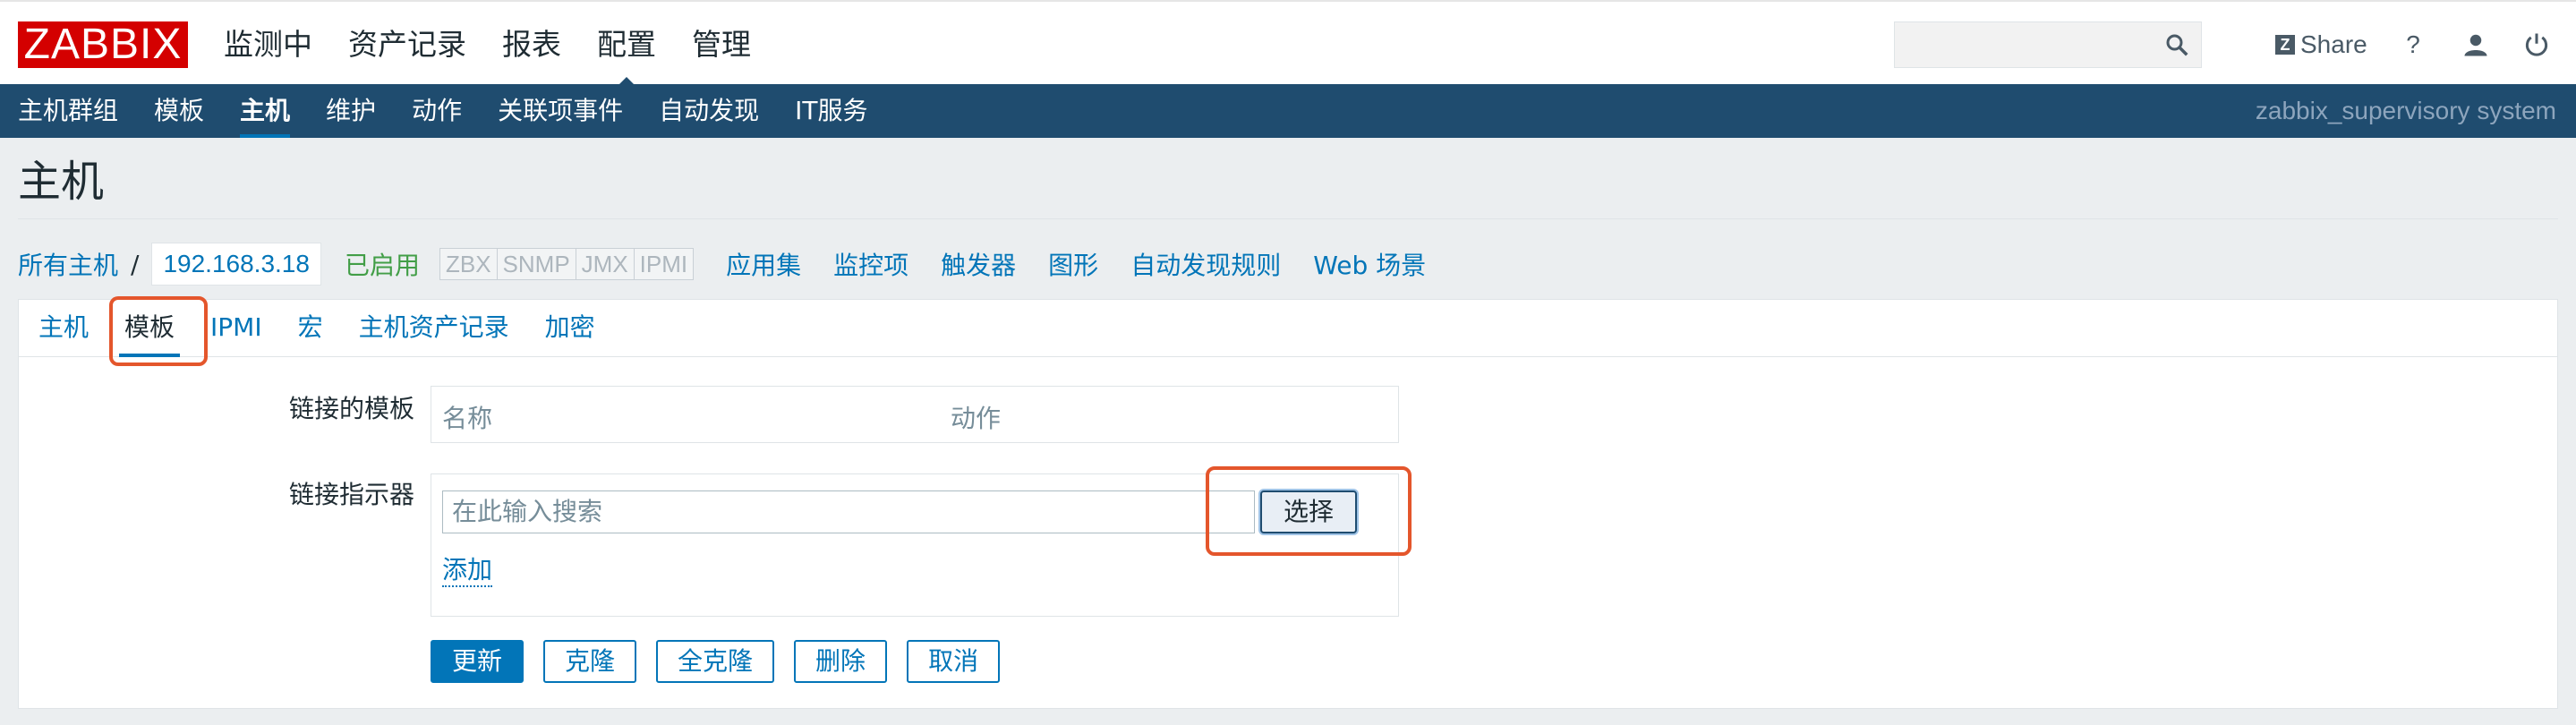 This screenshot has height=725, width=2576. Describe the element at coordinates (560, 111) in the screenshot. I see `subnav-event-correlation: 关联项事件` at that location.